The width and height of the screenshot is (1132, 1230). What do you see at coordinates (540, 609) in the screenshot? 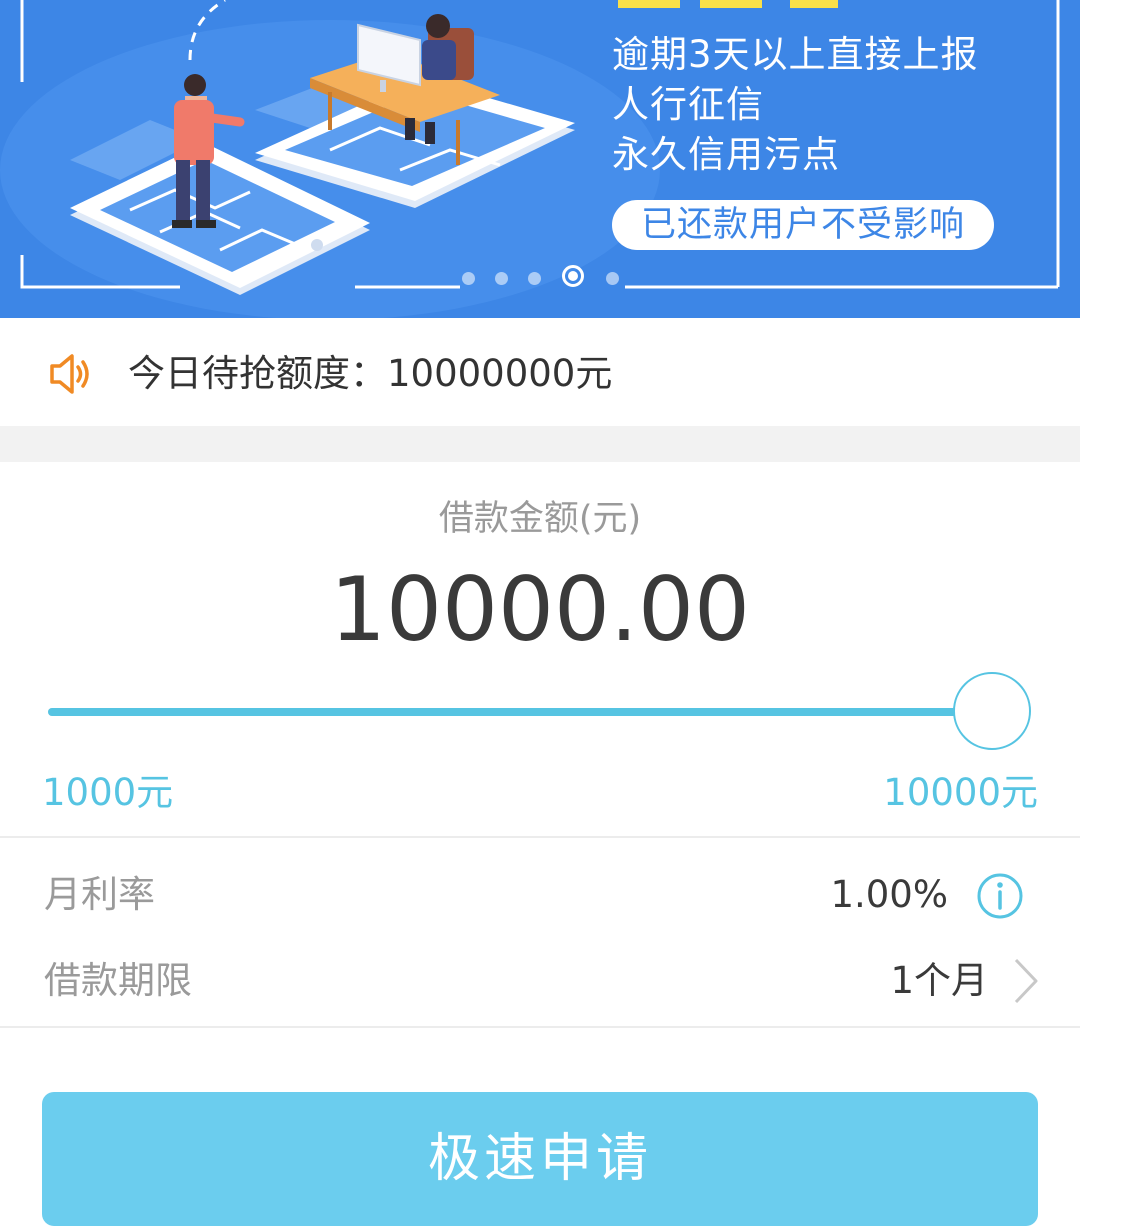
I see `loan-amount-value: 10000.00` at bounding box center [540, 609].